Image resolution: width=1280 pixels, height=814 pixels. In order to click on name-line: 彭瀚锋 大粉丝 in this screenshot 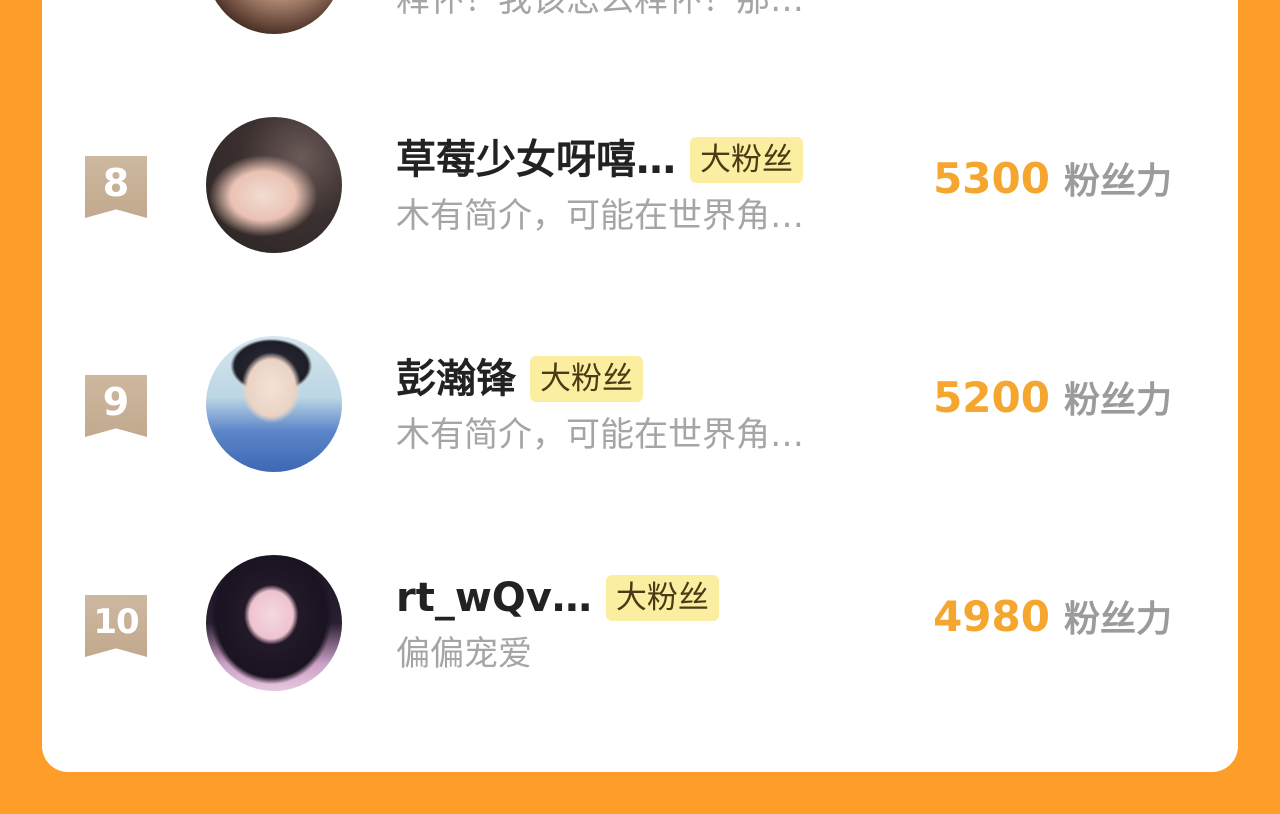, I will do `click(519, 379)`.